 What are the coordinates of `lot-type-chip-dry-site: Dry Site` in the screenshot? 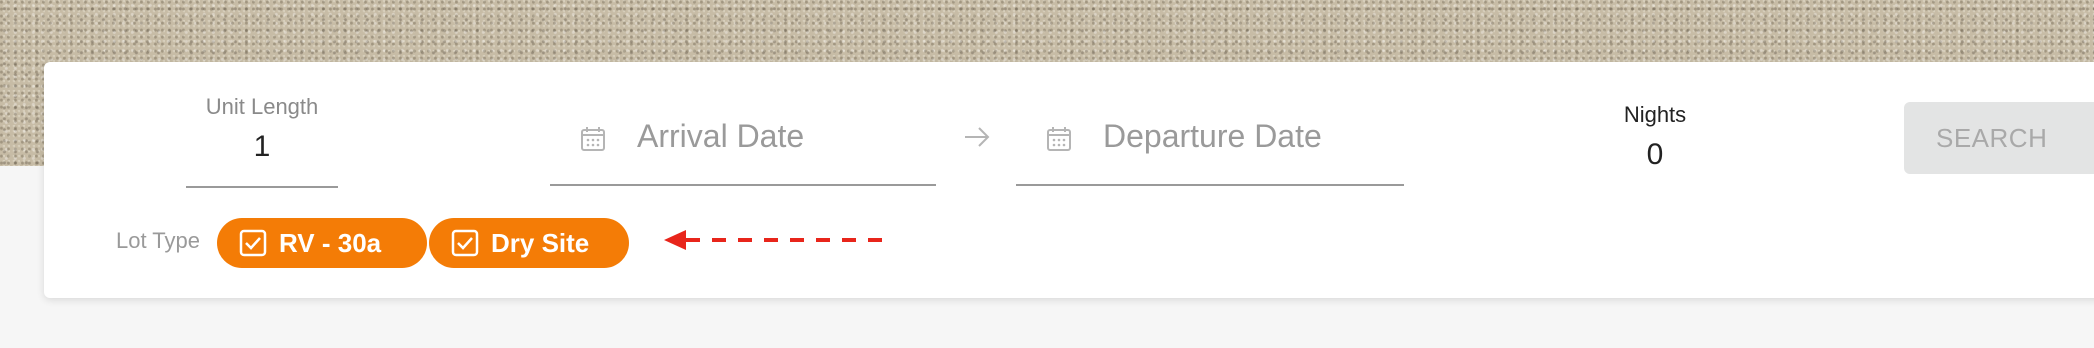 It's located at (529, 243).